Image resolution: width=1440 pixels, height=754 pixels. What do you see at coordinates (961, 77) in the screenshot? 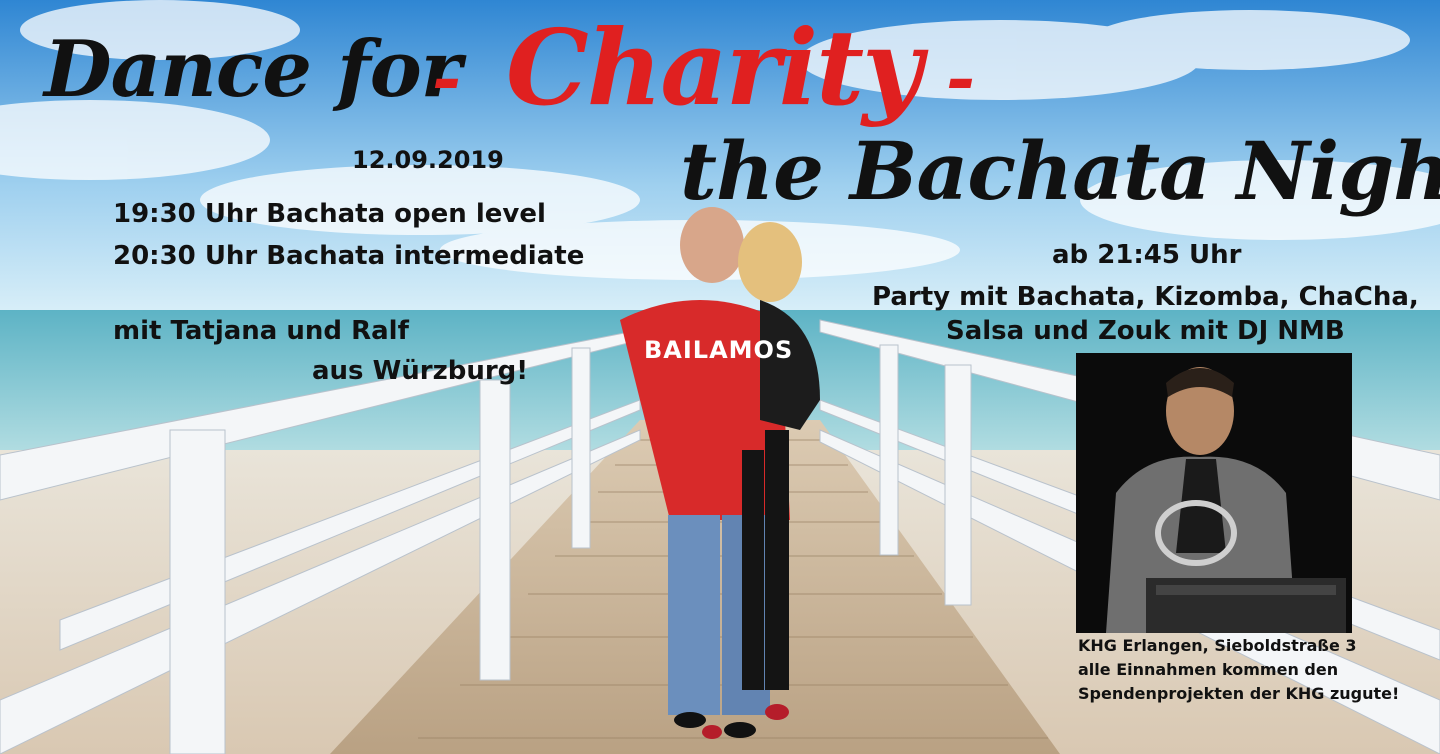
I see `title-dash-right: -` at bounding box center [961, 77].